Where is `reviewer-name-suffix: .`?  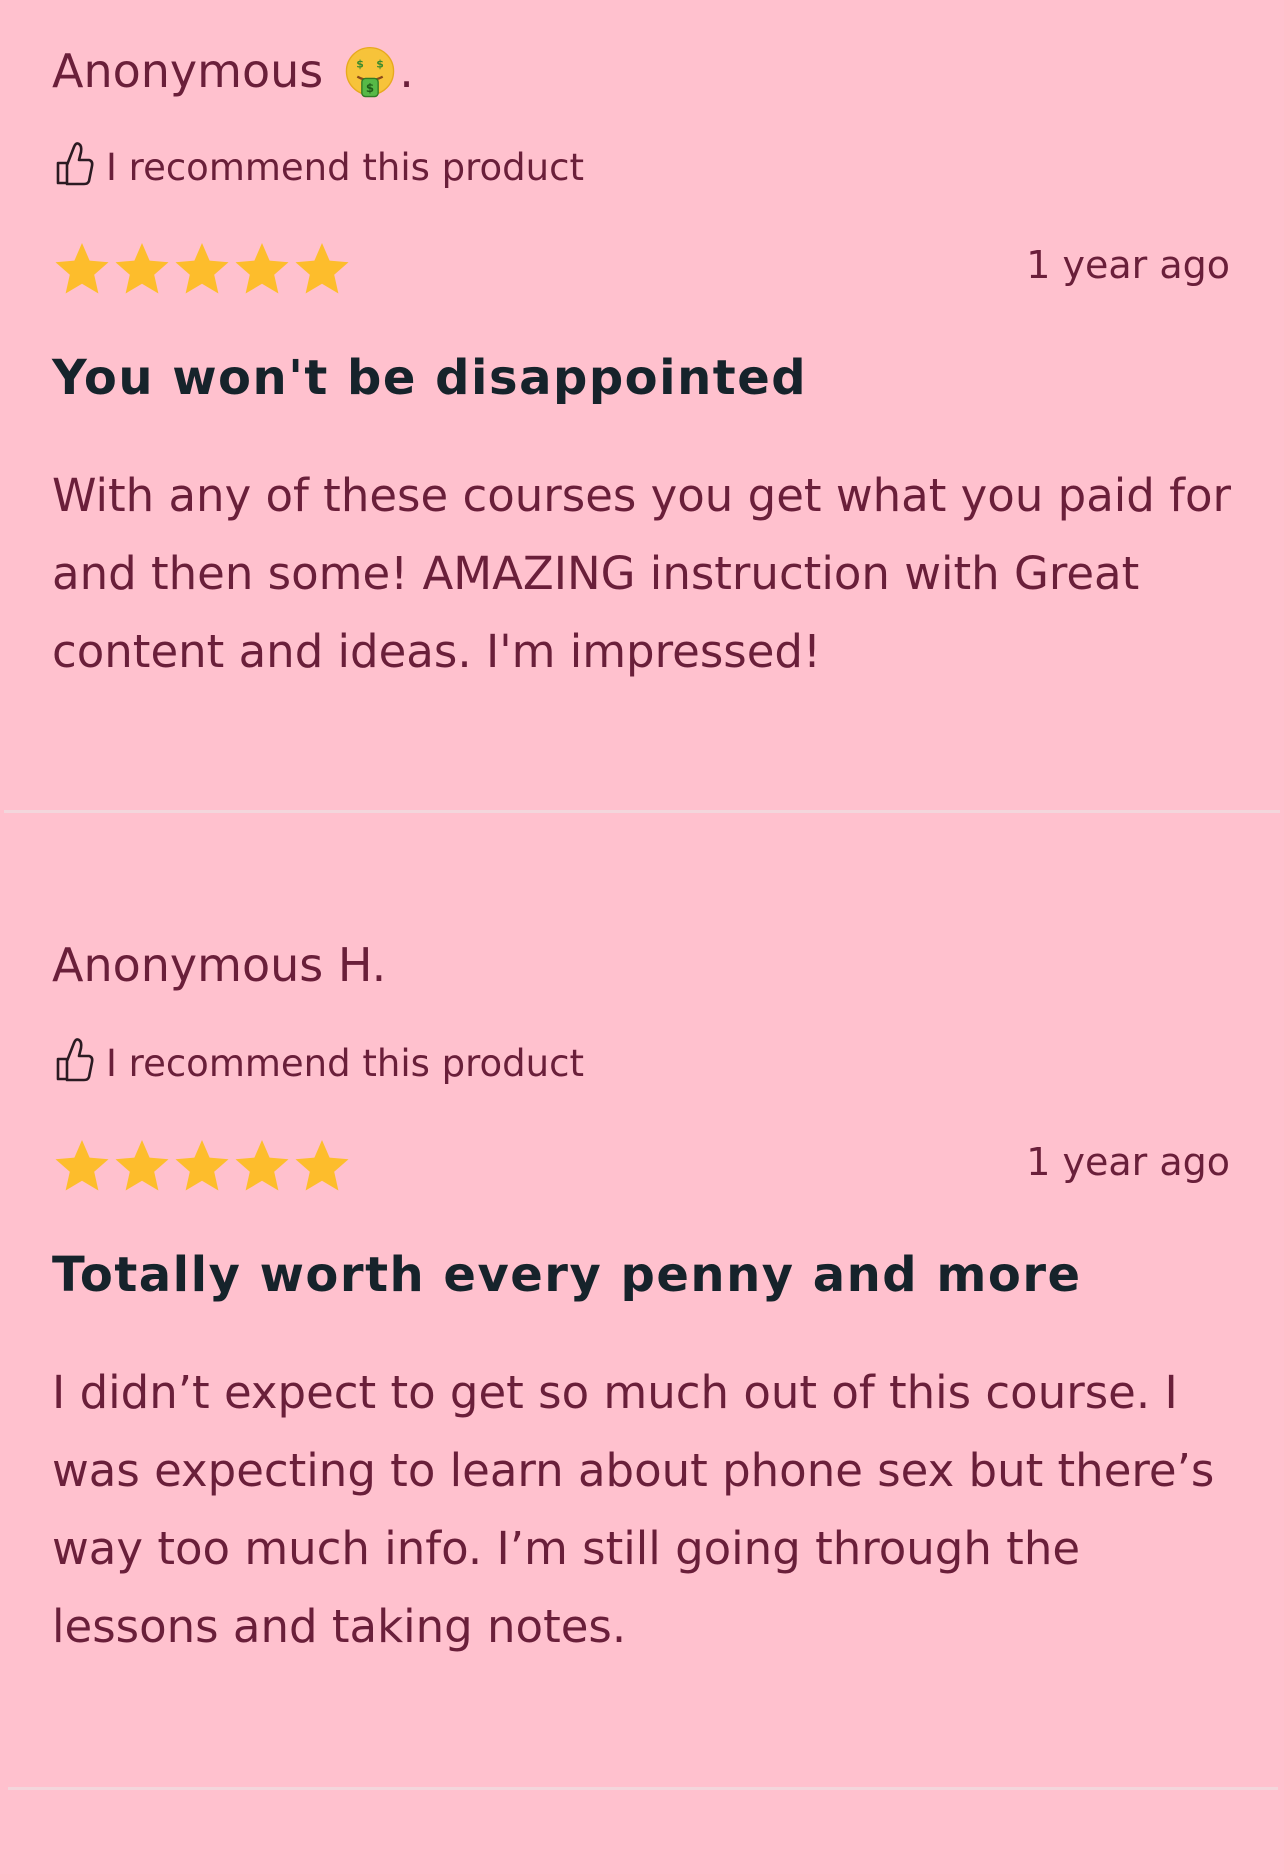 reviewer-name-suffix: . is located at coordinates (406, 71).